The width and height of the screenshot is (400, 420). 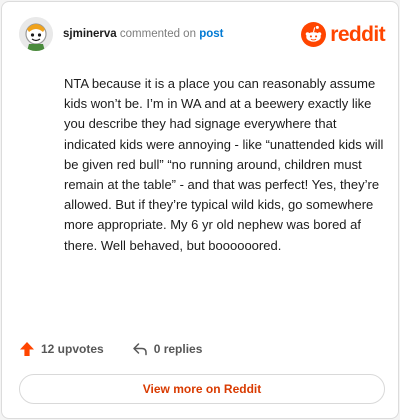 What do you see at coordinates (357, 34) in the screenshot?
I see `reddit-wordmark: reddit` at bounding box center [357, 34].